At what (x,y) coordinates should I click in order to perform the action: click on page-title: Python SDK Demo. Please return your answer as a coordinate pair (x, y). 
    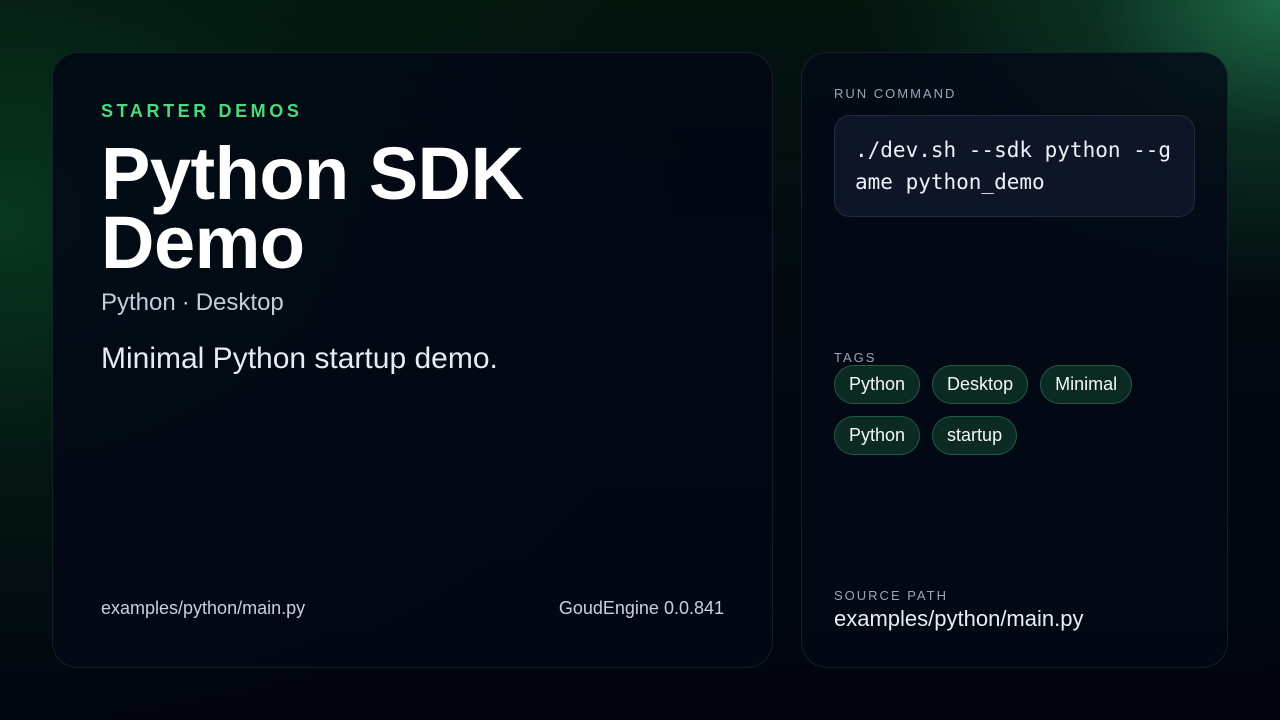
    Looking at the image, I should click on (312, 208).